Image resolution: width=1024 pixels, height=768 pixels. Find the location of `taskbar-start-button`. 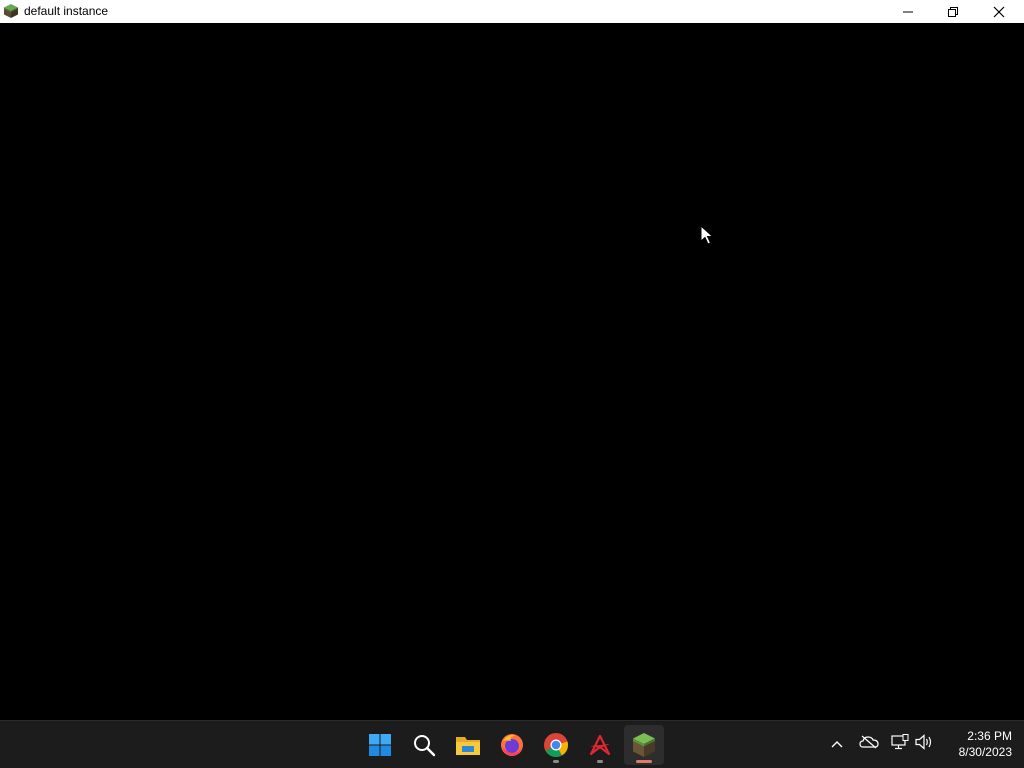

taskbar-start-button is located at coordinates (380, 745).